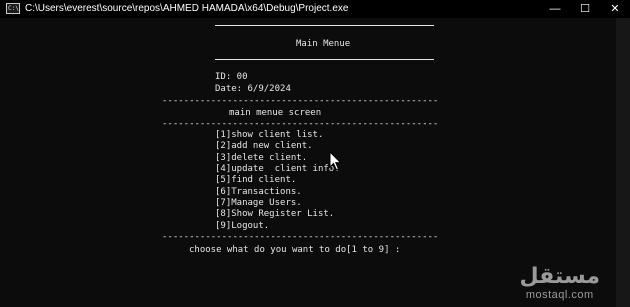  Describe the element at coordinates (231, 77) in the screenshot. I see `user-id-line: ID: 00` at that location.